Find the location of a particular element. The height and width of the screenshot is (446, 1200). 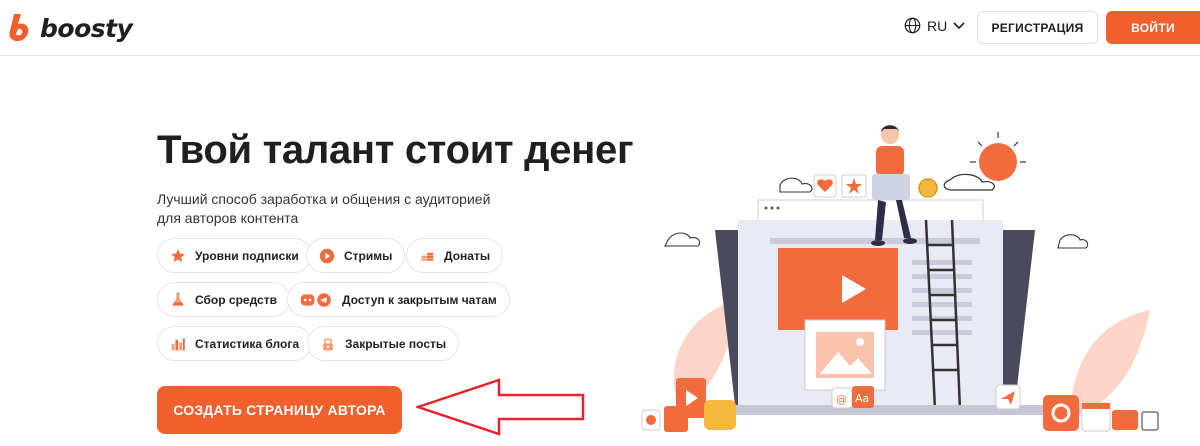

lightning-logo-icon is located at coordinates (19, 28).